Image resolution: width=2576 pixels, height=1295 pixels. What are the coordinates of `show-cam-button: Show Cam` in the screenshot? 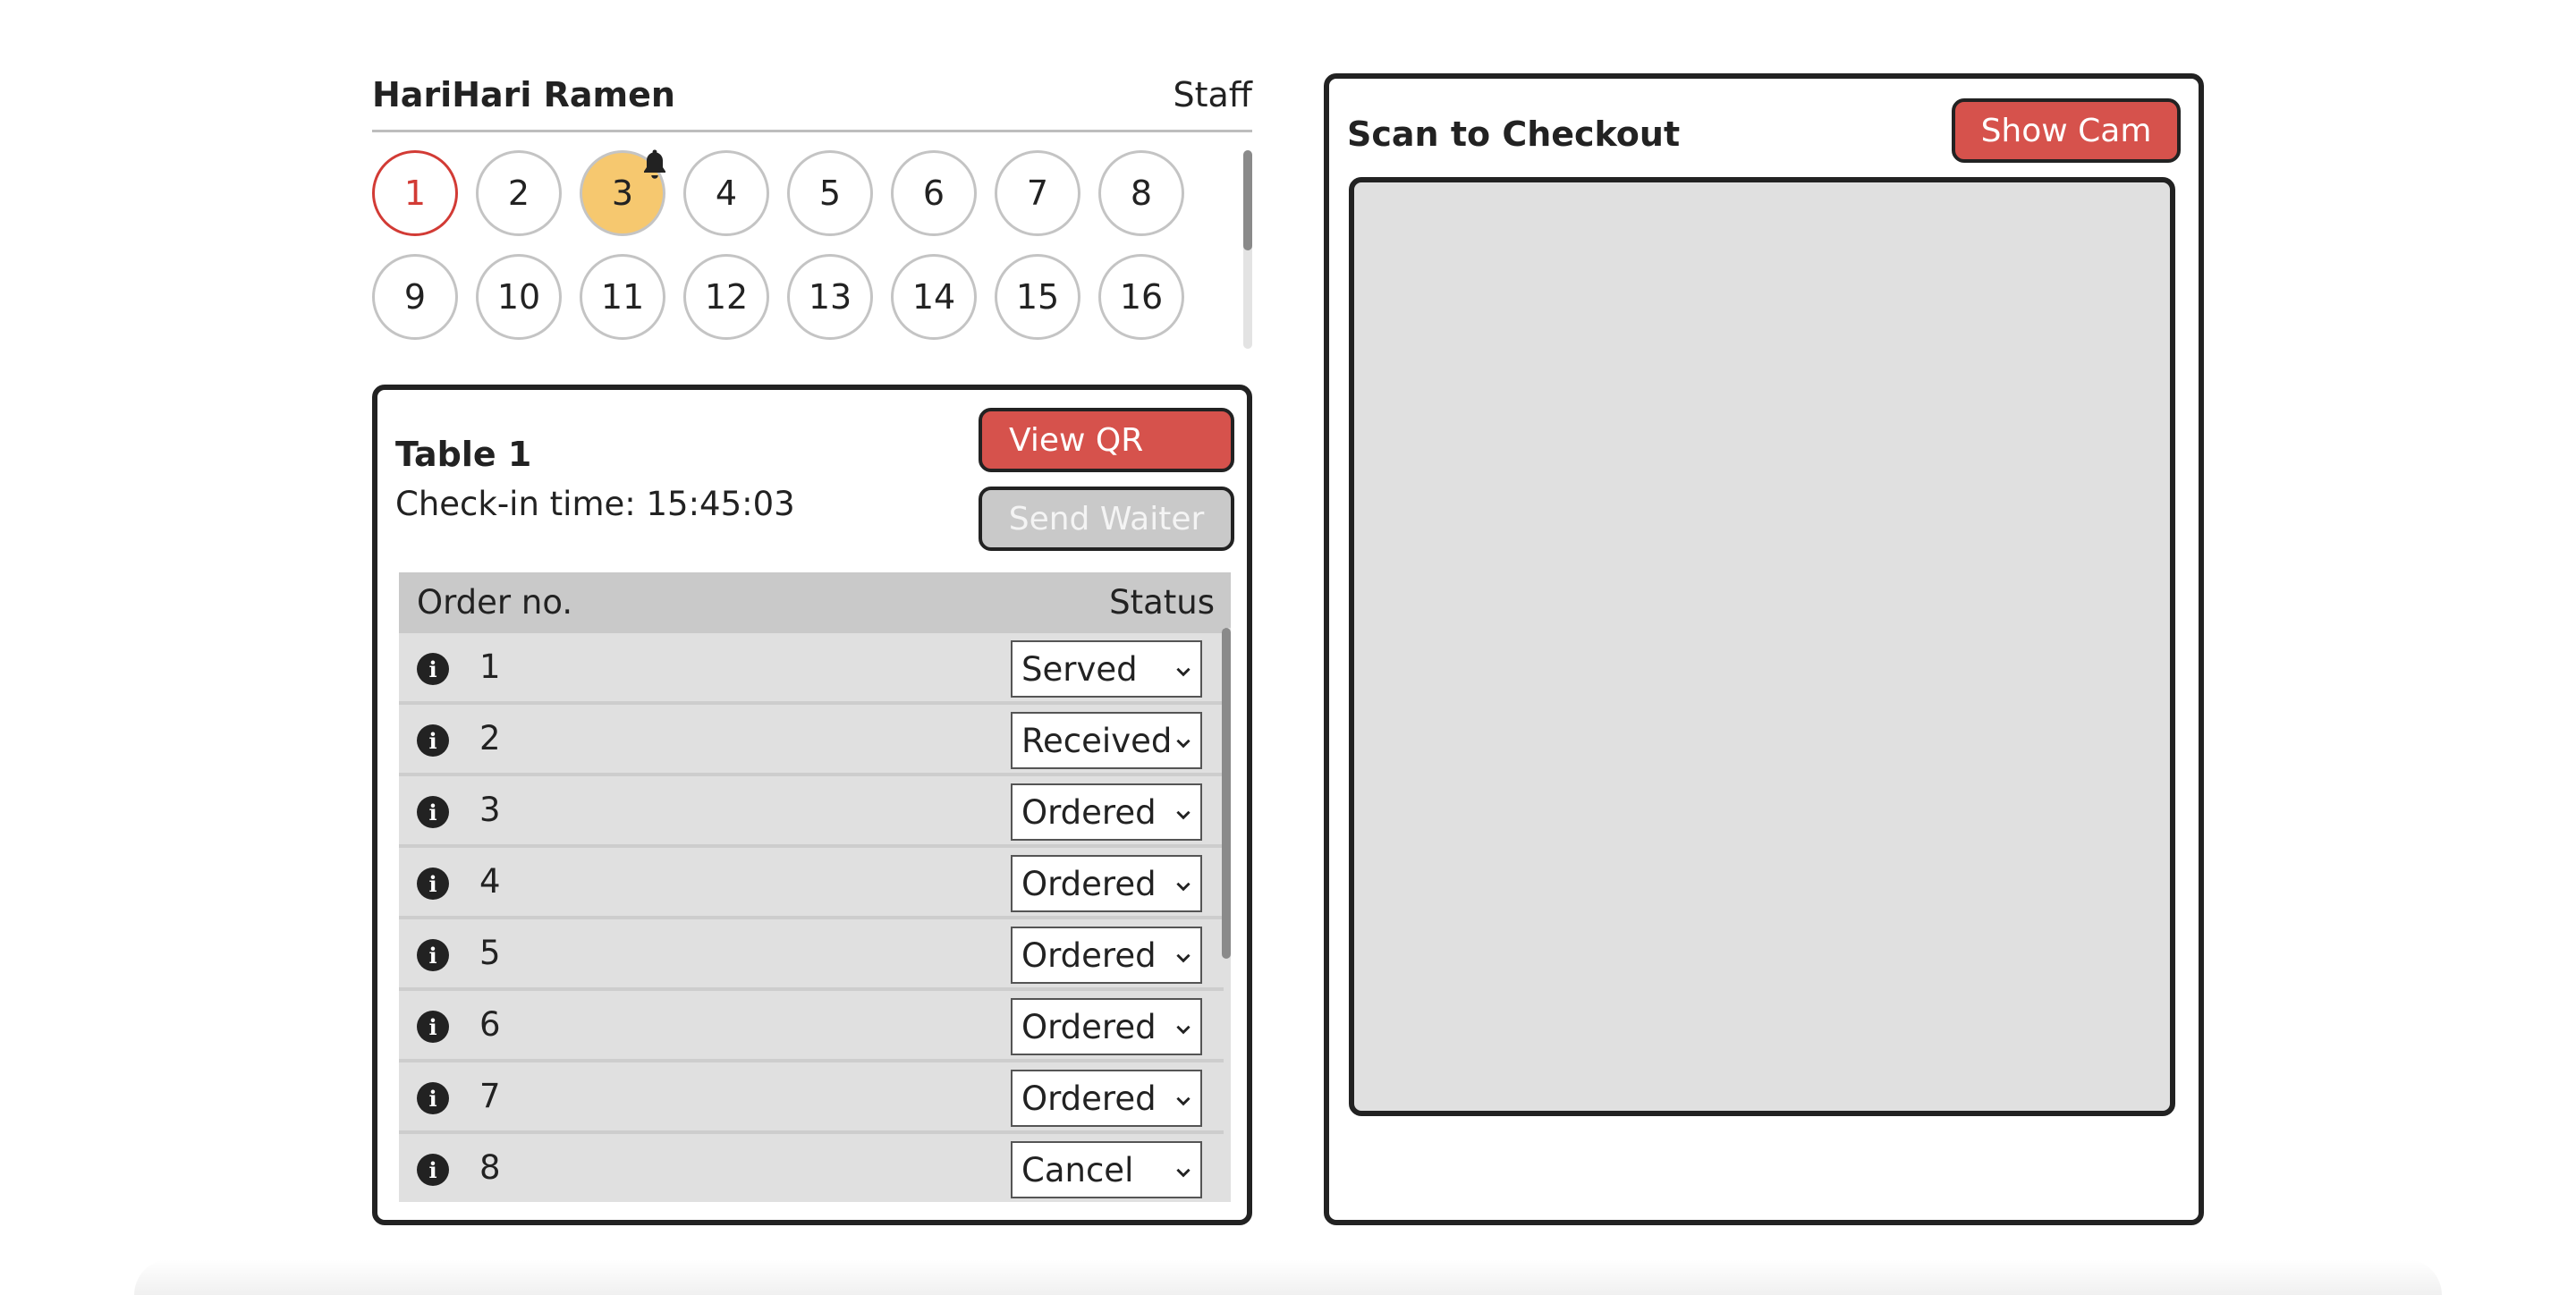 It's located at (2066, 130).